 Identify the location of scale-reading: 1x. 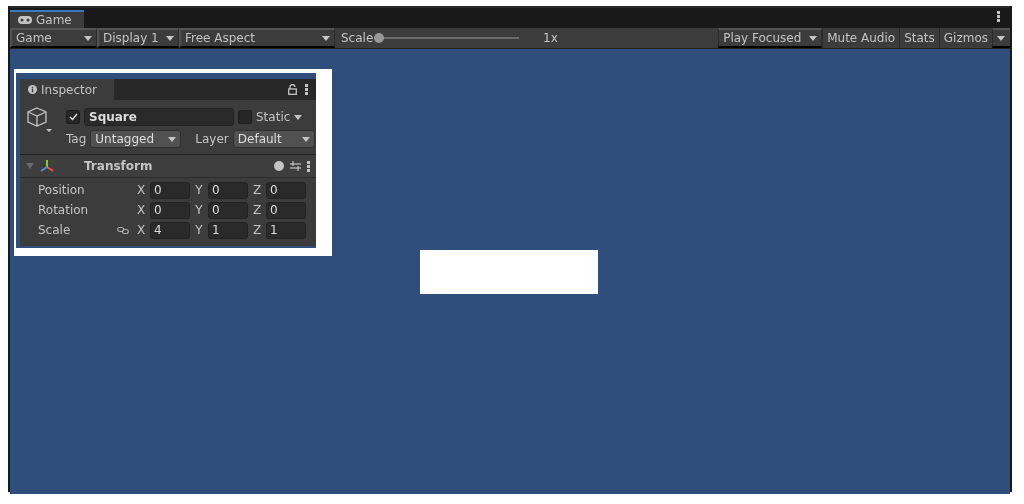
(550, 38).